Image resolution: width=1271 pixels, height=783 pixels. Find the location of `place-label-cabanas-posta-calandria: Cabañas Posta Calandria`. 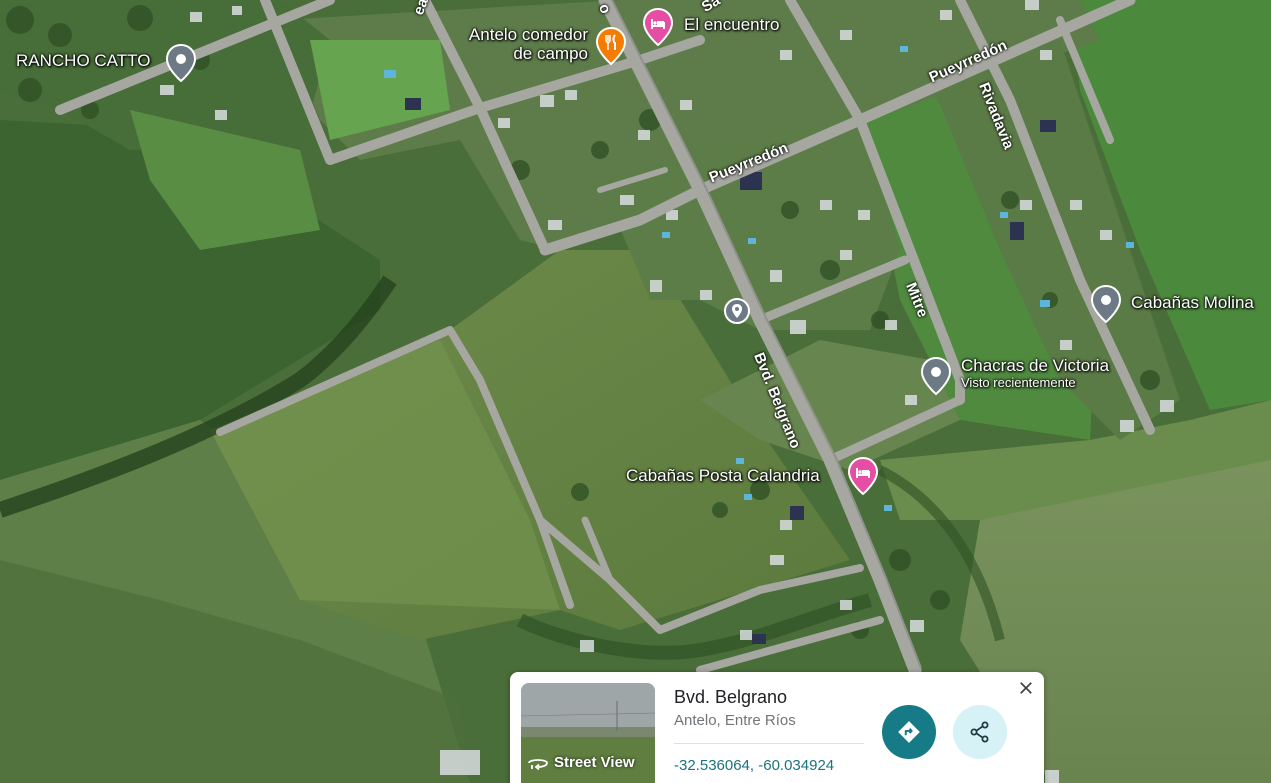

place-label-cabanas-posta-calandria: Cabañas Posta Calandria is located at coordinates (723, 476).